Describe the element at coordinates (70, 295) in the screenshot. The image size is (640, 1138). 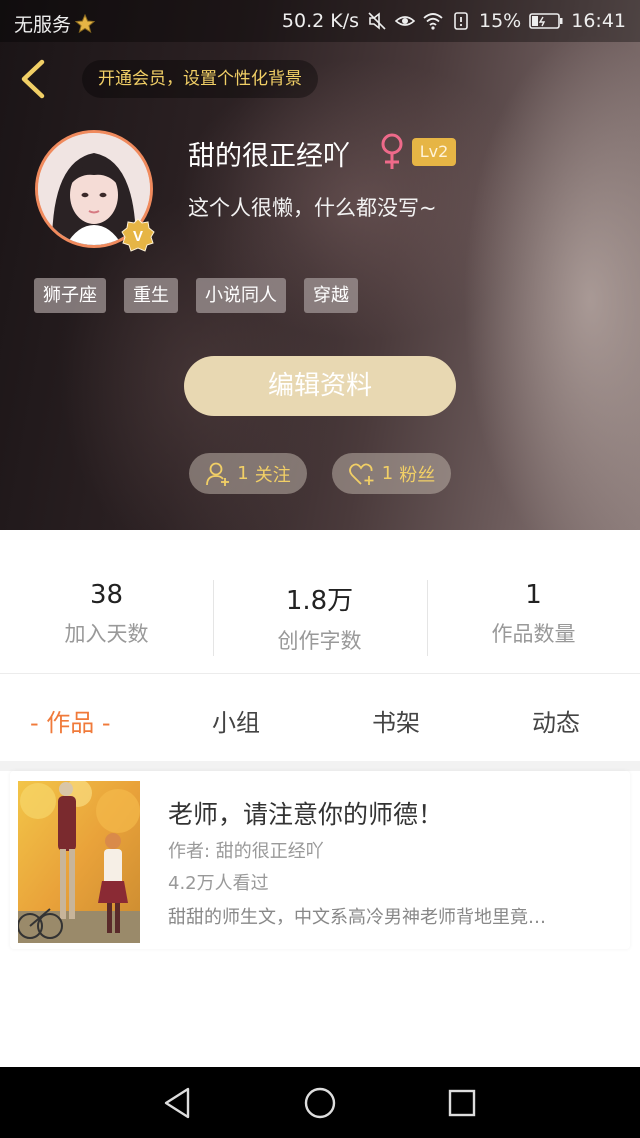
I see `tag-item: 狮子座` at that location.